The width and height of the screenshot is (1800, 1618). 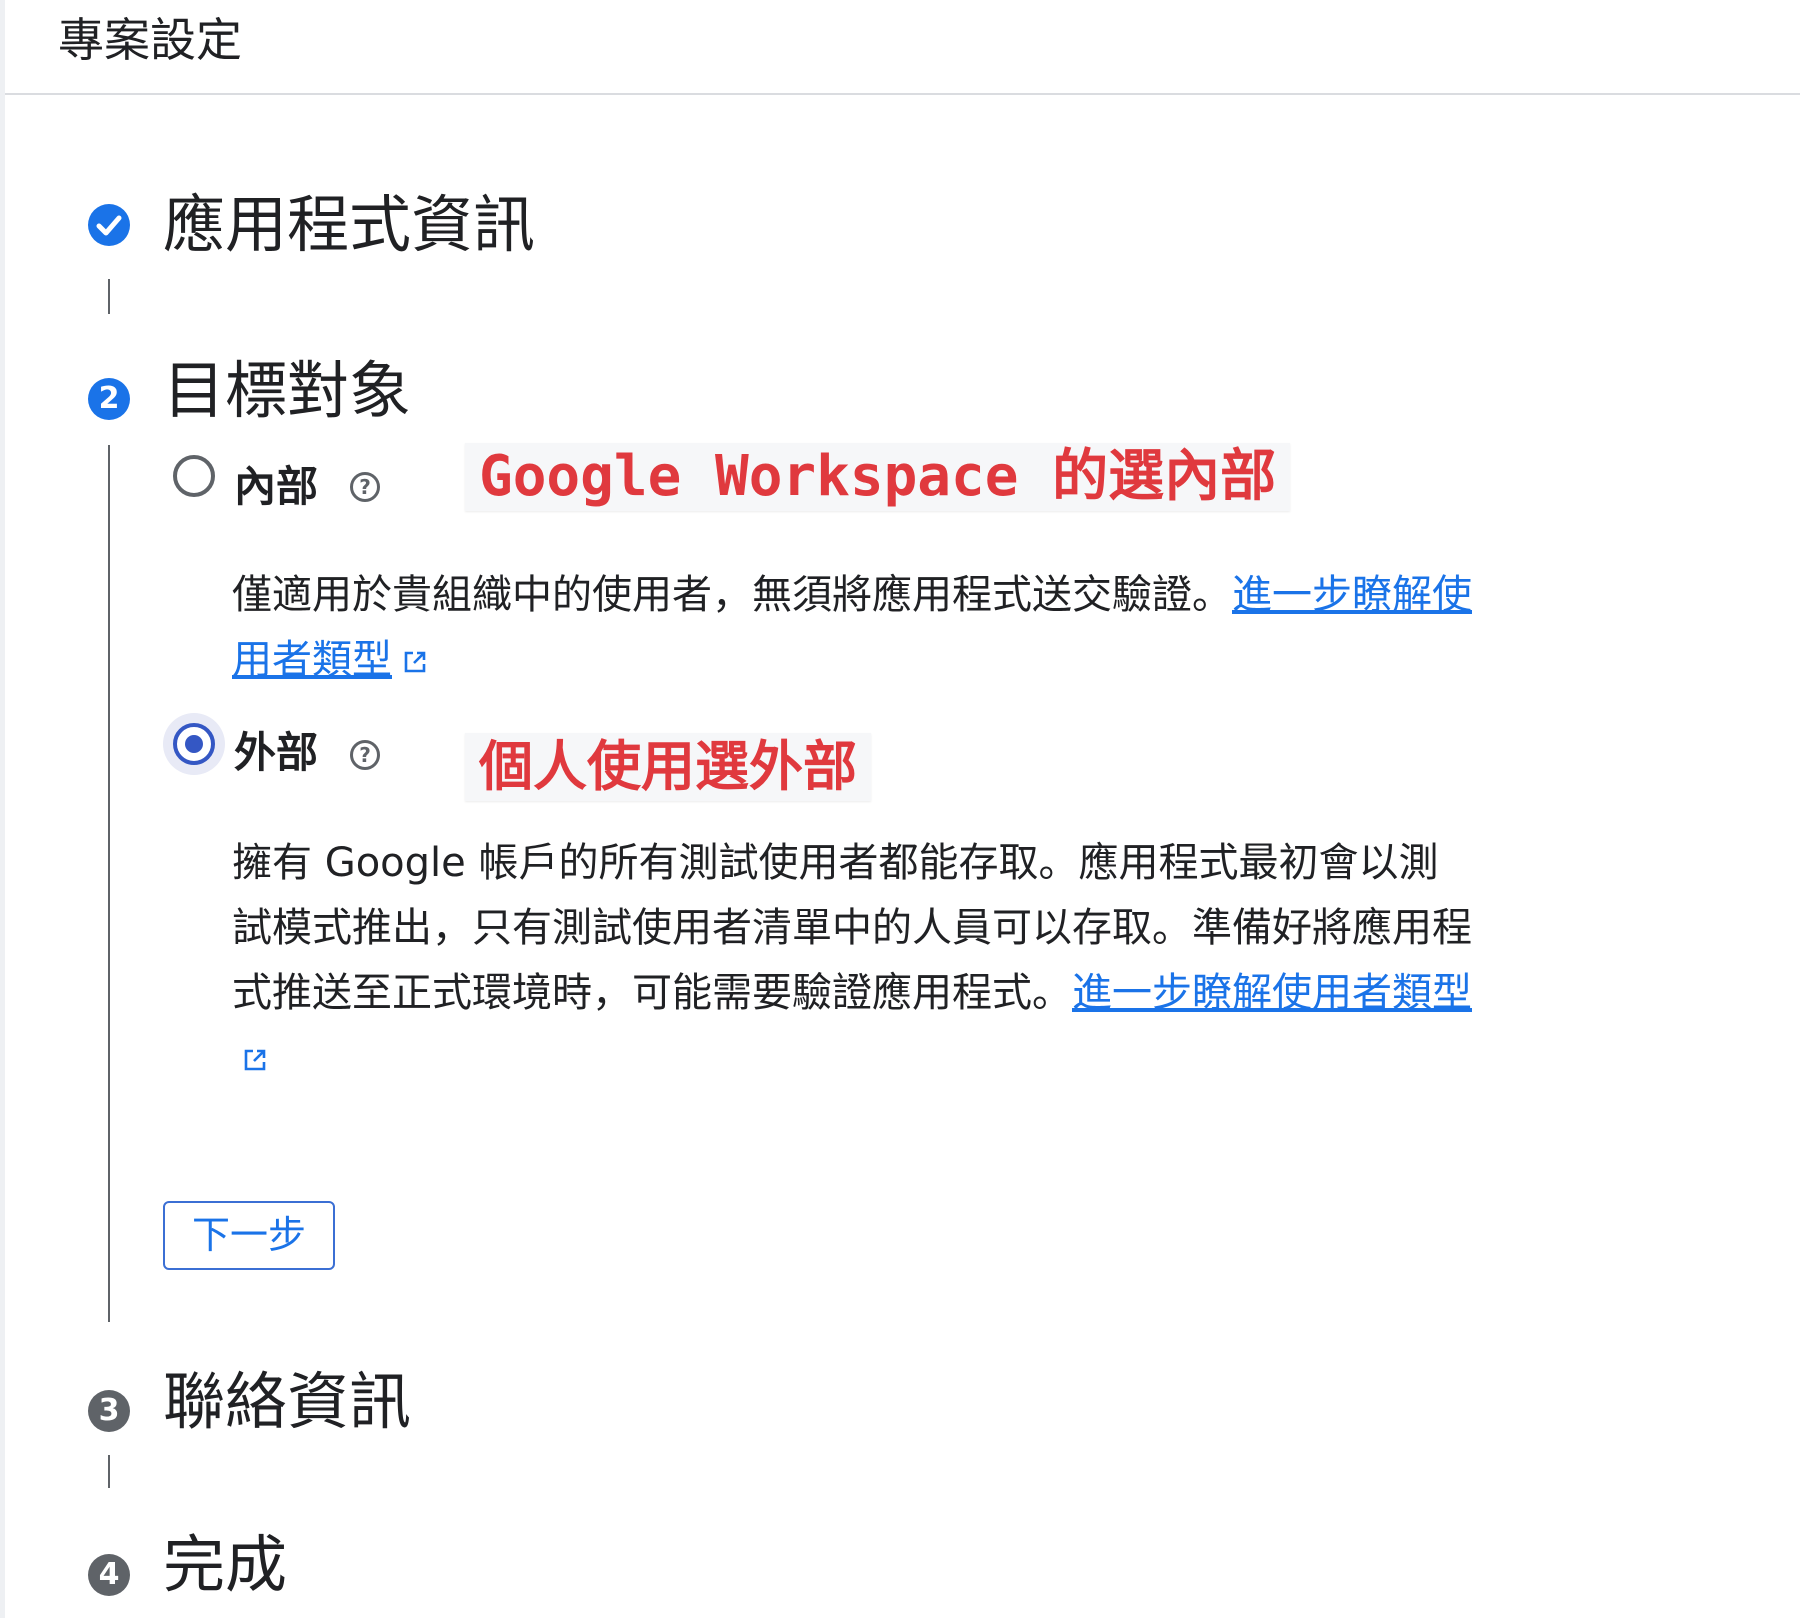 I want to click on internal-description: 僅適用於貴組織中的使用者，無須將應用程式送交驗證。進一步瞭解使用者類型, so click(x=852, y=629).